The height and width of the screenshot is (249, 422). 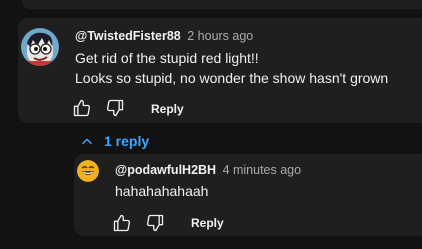 What do you see at coordinates (262, 170) in the screenshot?
I see `reply-timestamp: 4 minutes ago` at bounding box center [262, 170].